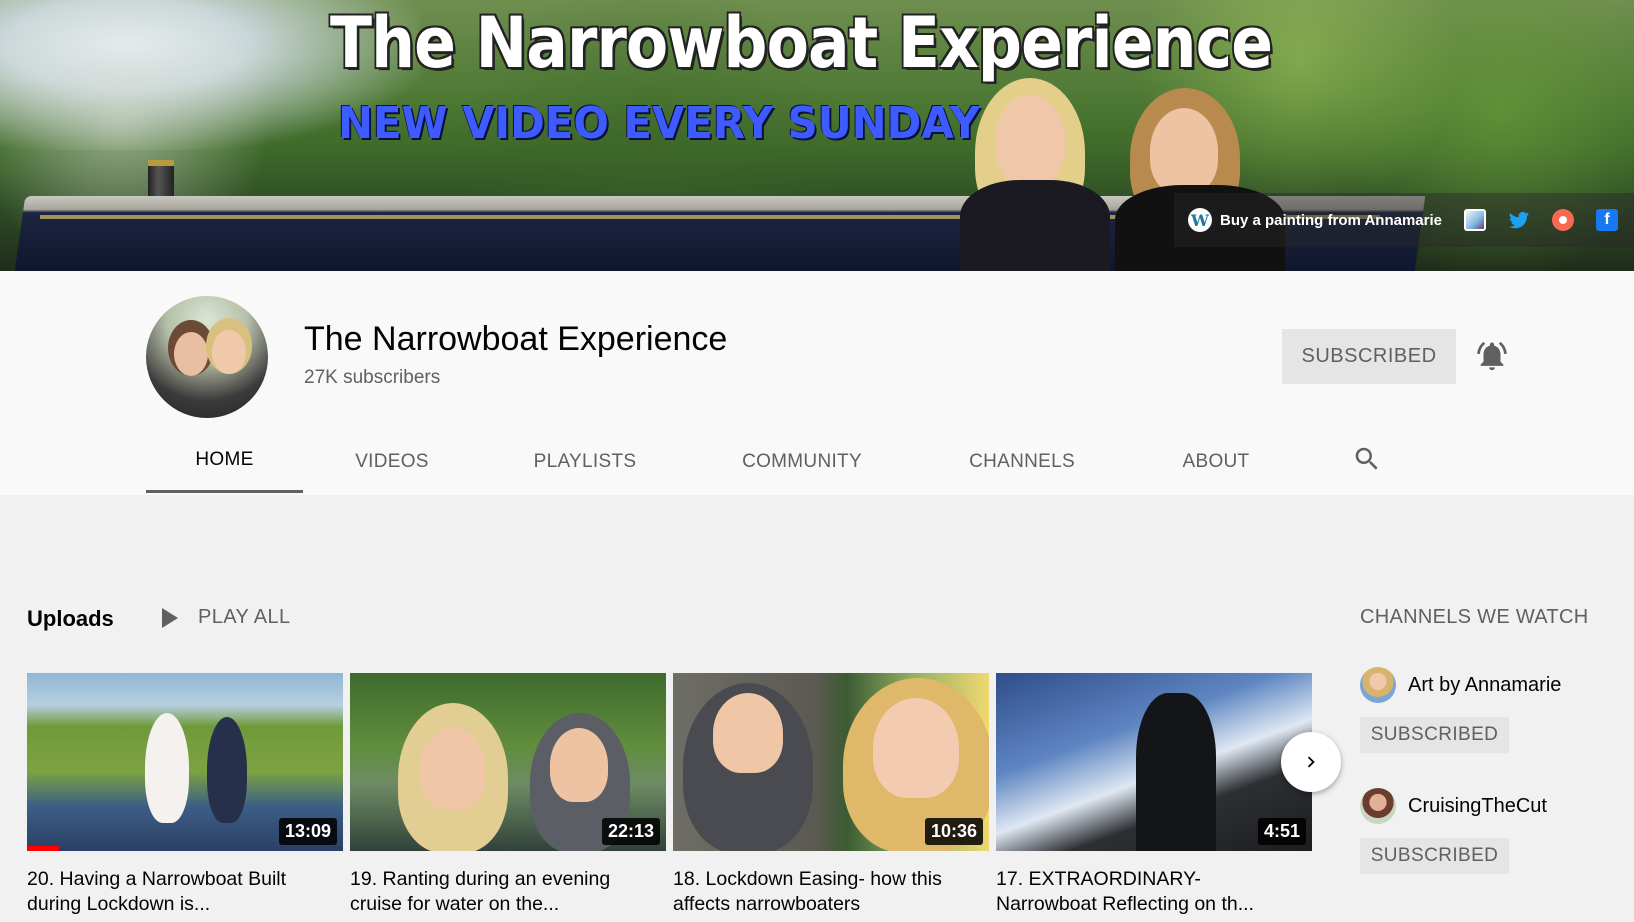 This screenshot has height=922, width=1634. Describe the element at coordinates (953, 831) in the screenshot. I see `video-duration: 10:36` at that location.